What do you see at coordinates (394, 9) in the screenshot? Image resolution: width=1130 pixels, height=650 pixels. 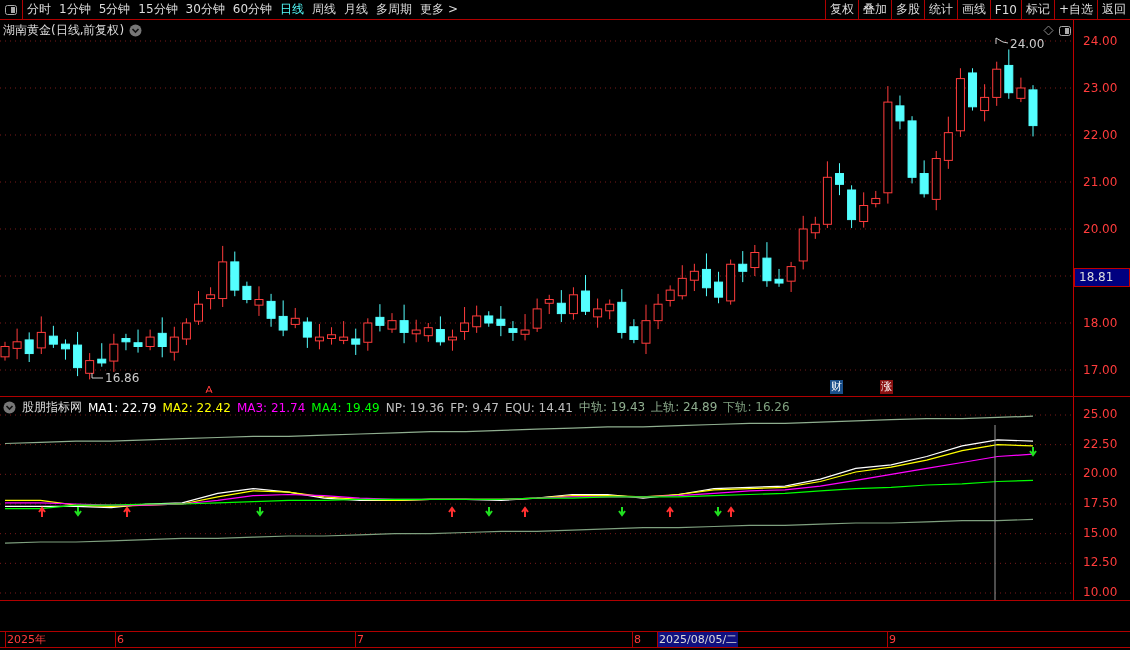 I see `period-tab: 多周期` at bounding box center [394, 9].